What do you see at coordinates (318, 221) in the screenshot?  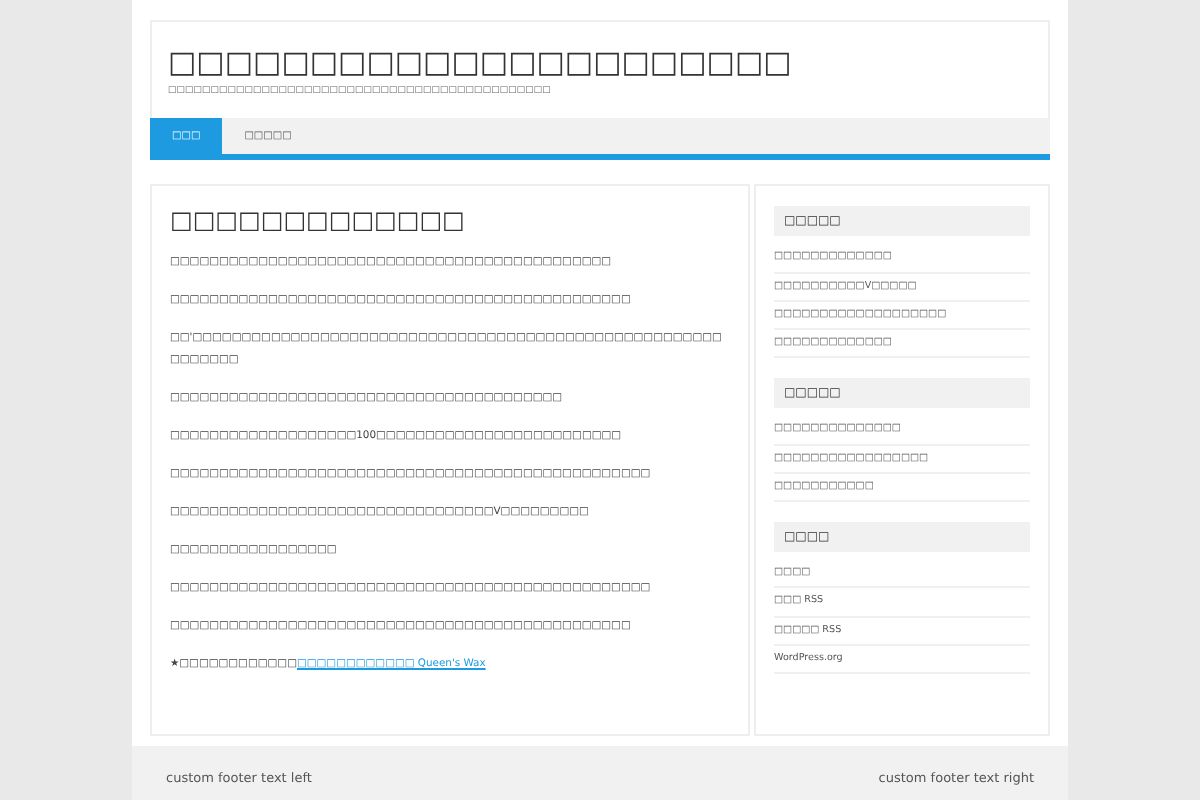 I see `post-title: □□□□□□□□□□□□□` at bounding box center [318, 221].